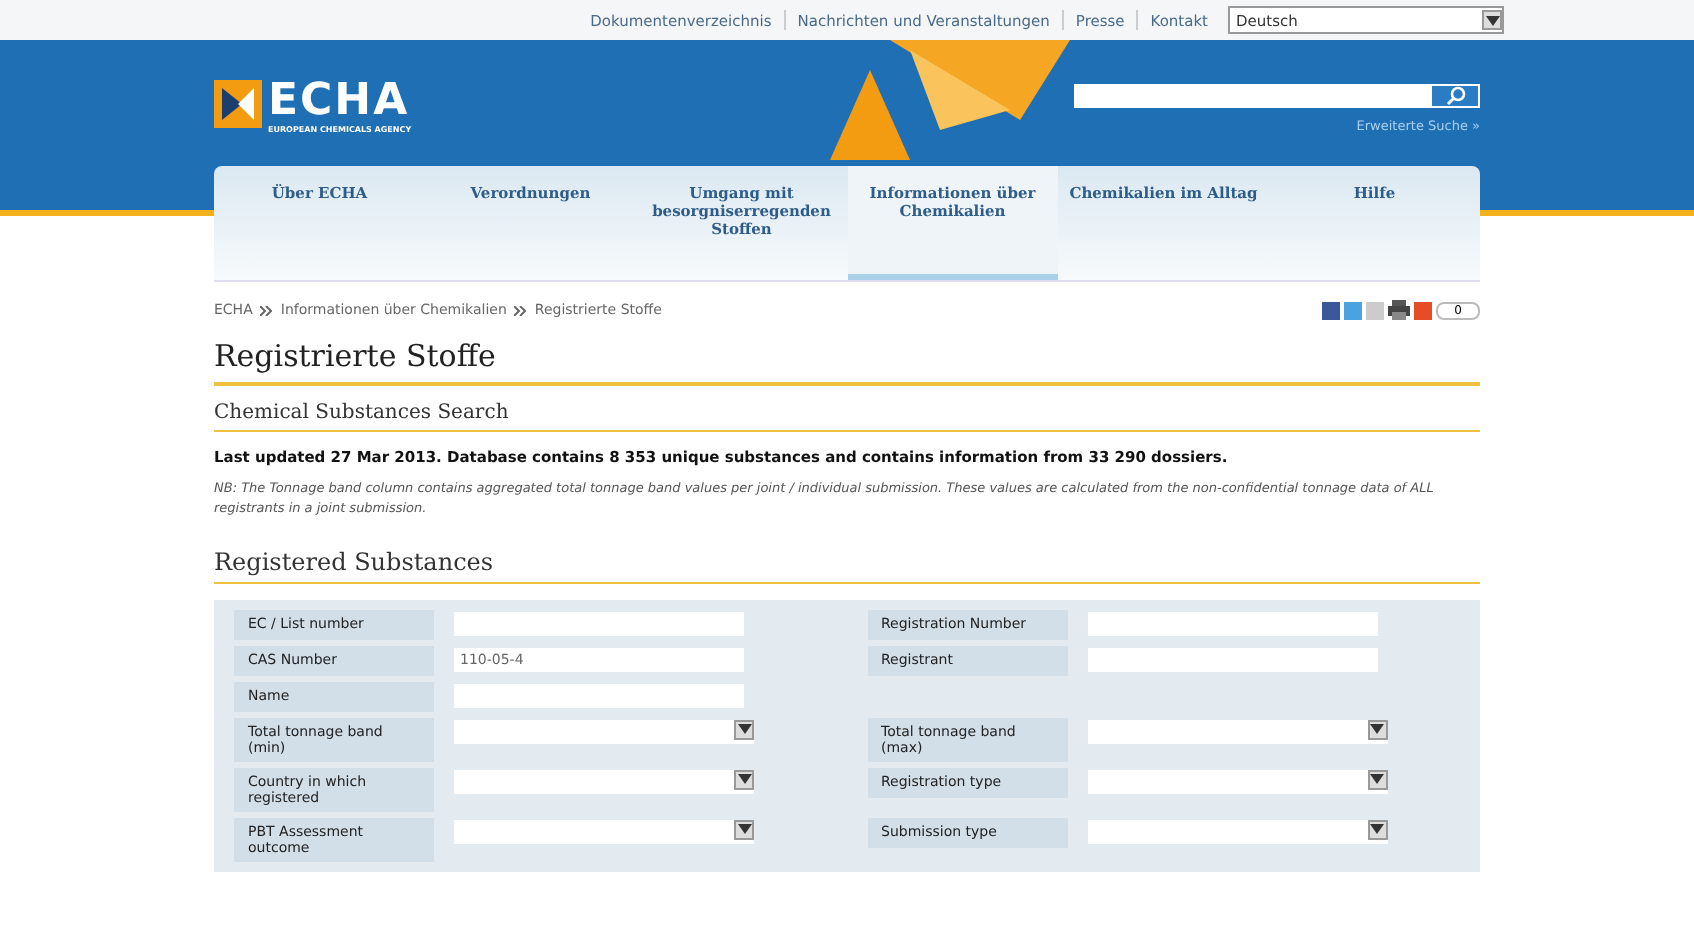  Describe the element at coordinates (847, 417) in the screenshot. I see `section-heading: Chemical Substances Search` at that location.